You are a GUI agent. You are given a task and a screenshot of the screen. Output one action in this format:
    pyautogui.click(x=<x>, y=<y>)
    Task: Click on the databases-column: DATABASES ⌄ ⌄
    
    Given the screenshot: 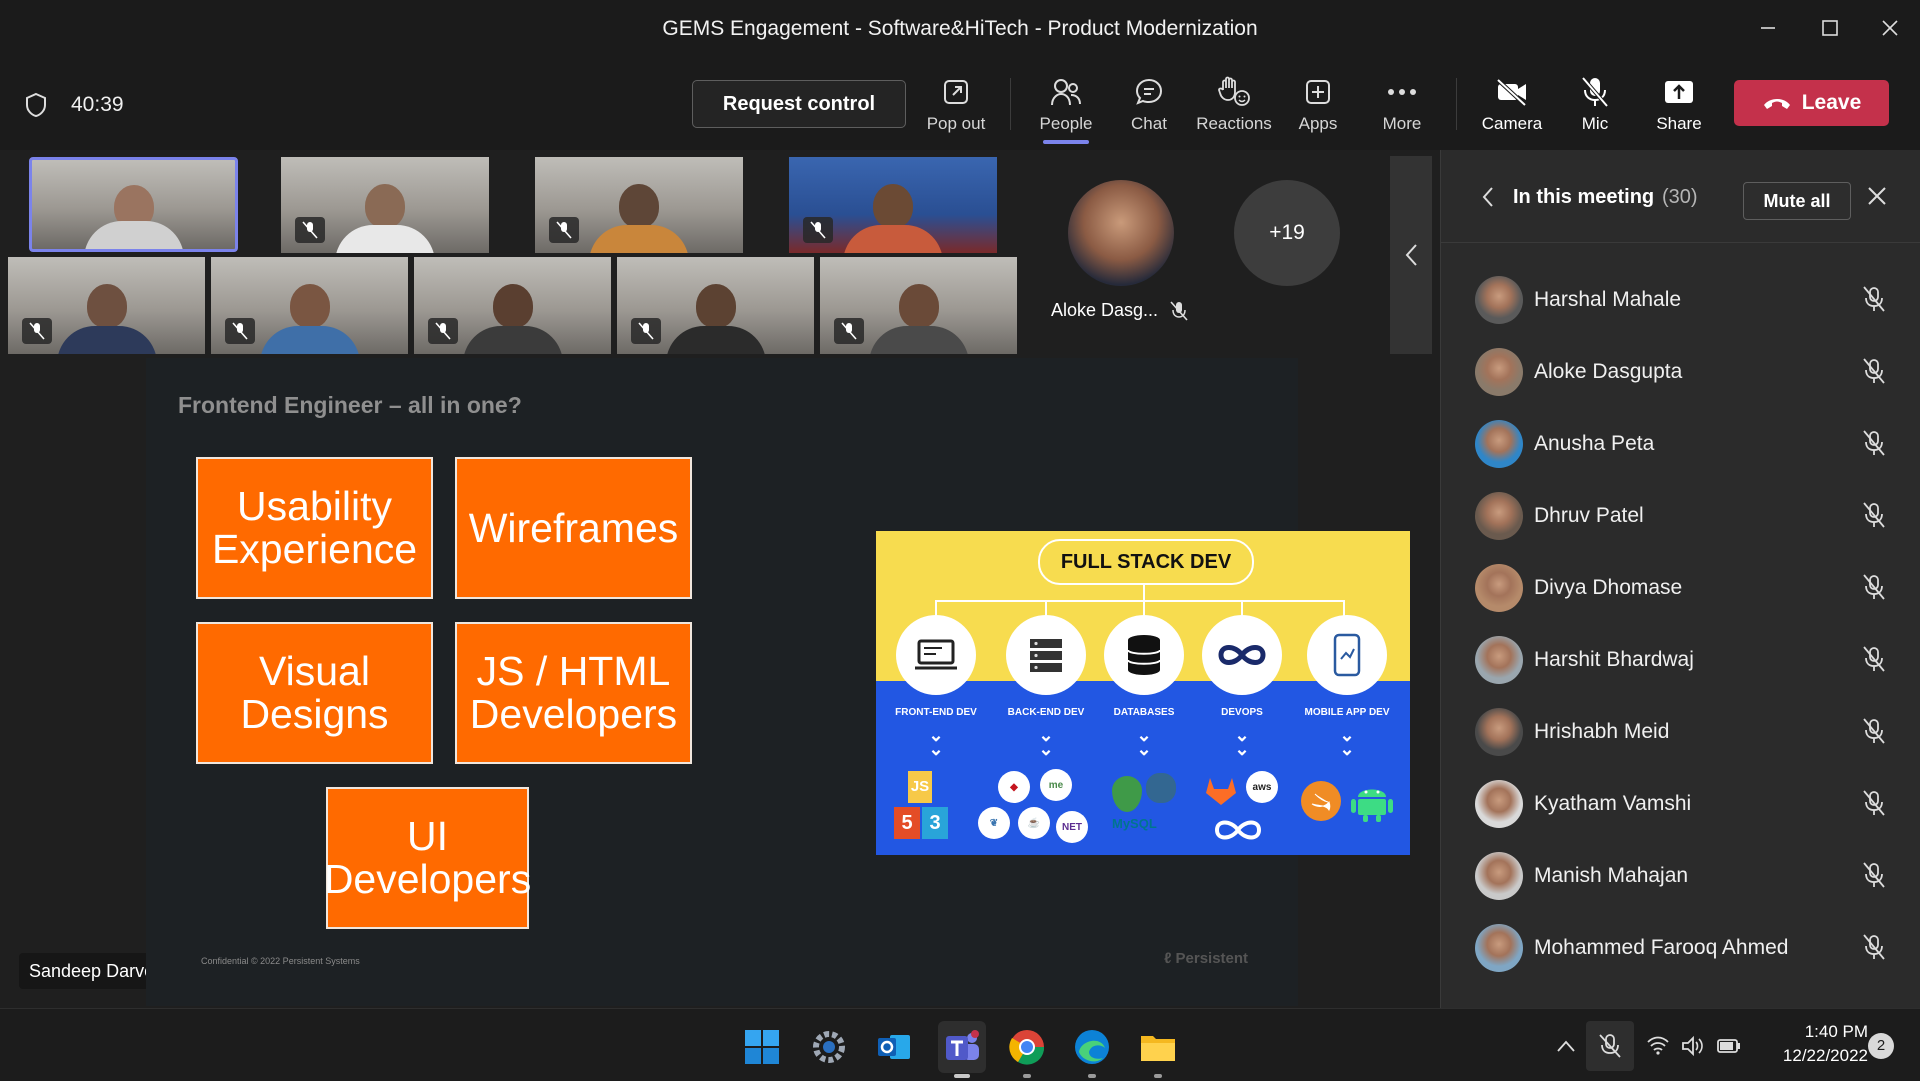 What is the action you would take?
    pyautogui.click(x=1144, y=686)
    